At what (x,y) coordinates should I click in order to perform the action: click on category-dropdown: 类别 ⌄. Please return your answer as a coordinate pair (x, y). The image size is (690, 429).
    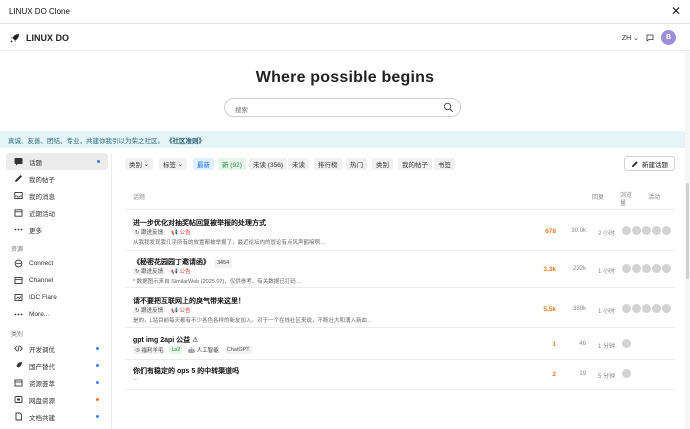
    Looking at the image, I should click on (139, 164).